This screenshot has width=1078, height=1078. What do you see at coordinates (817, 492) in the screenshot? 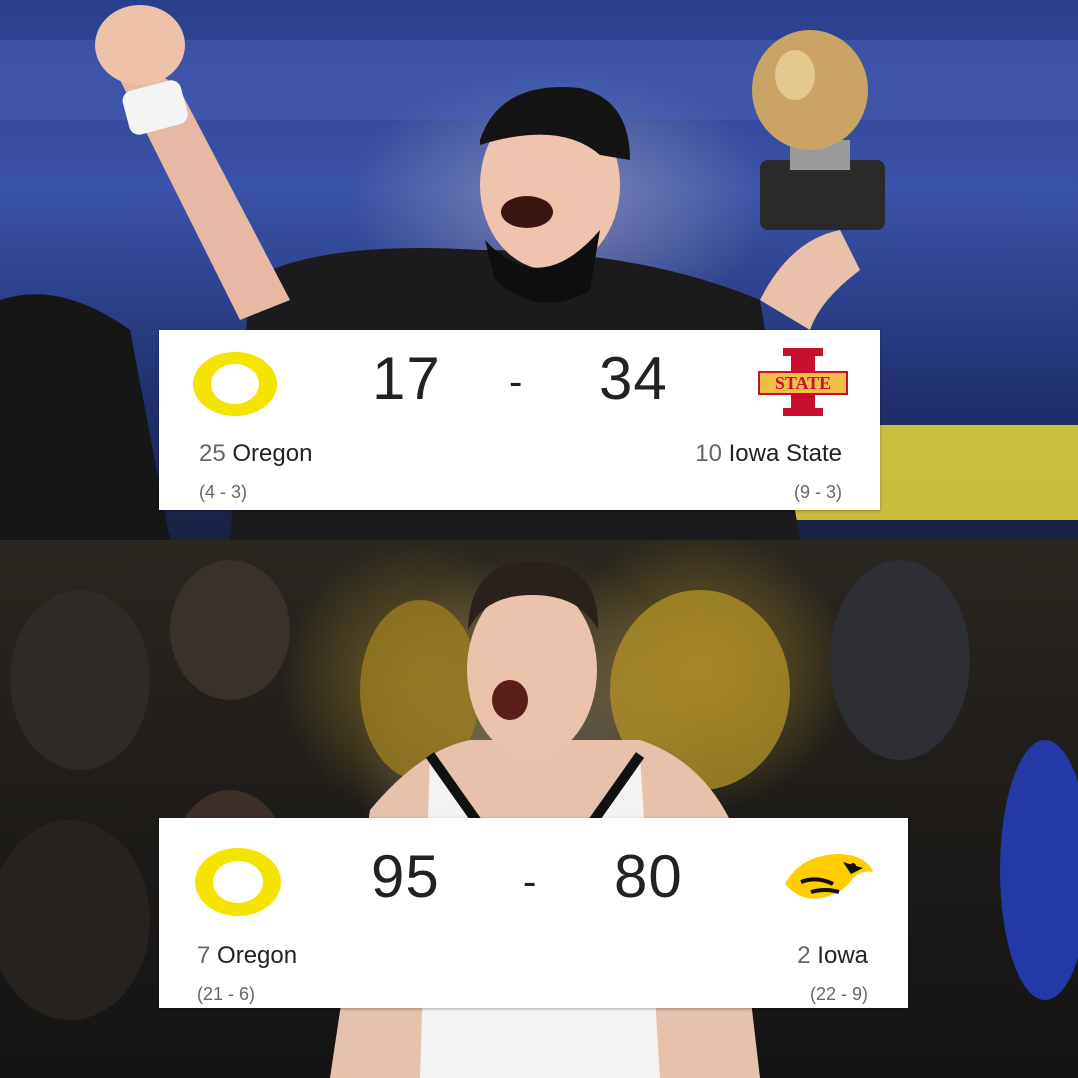
I see `away-team-record: (9 - 3)` at bounding box center [817, 492].